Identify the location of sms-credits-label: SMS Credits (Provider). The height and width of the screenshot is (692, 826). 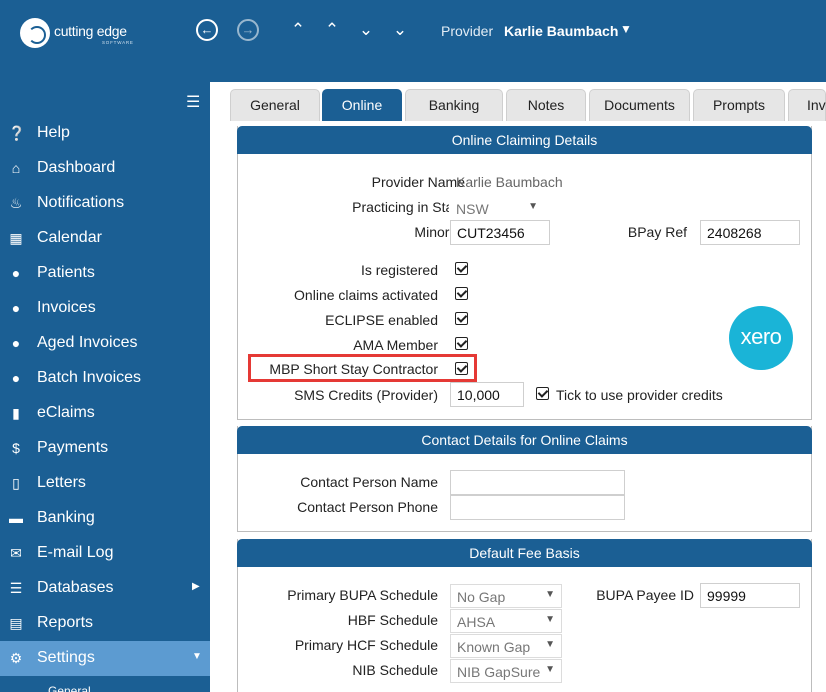
(366, 395).